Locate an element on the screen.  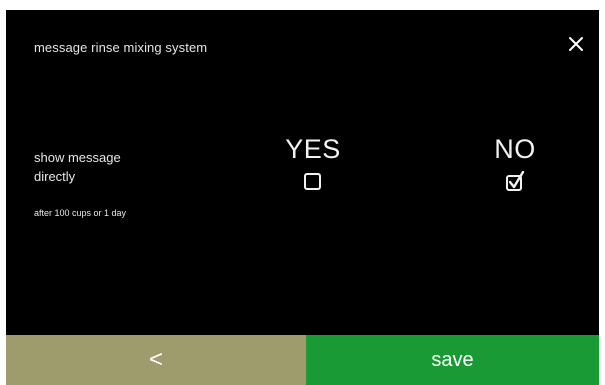
checkbox-empty-icon is located at coordinates (313, 182).